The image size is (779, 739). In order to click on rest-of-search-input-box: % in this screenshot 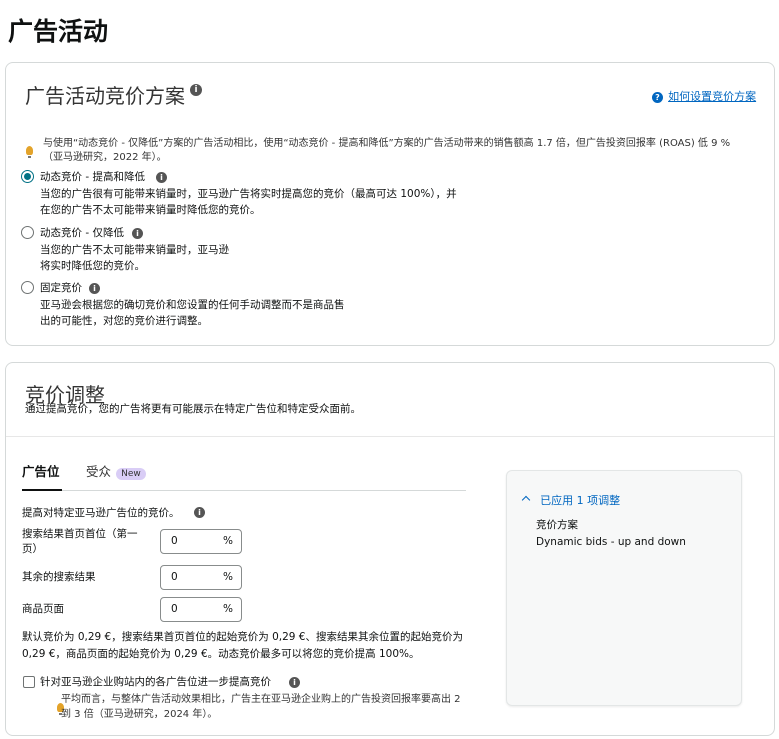, I will do `click(201, 577)`.